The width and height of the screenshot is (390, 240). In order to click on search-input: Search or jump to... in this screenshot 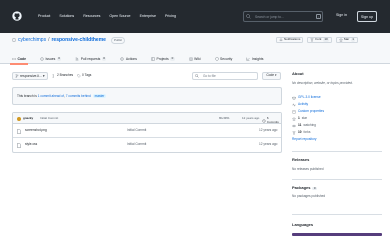, I will do `click(283, 16)`.